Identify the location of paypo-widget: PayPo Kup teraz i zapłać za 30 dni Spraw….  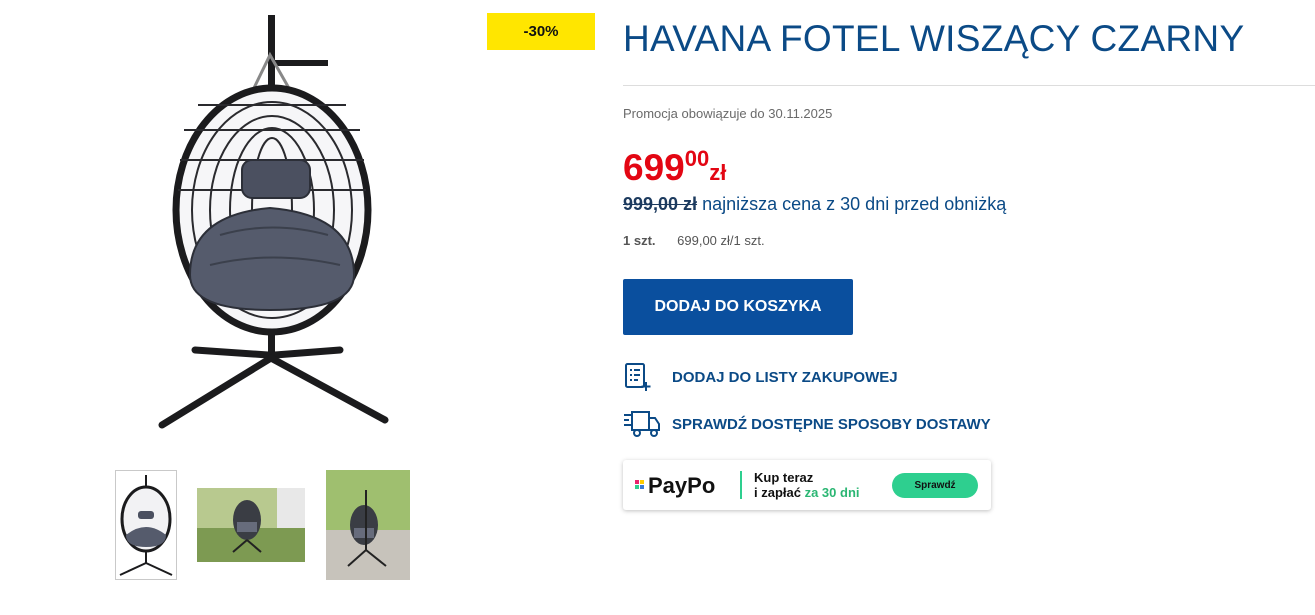
(807, 485).